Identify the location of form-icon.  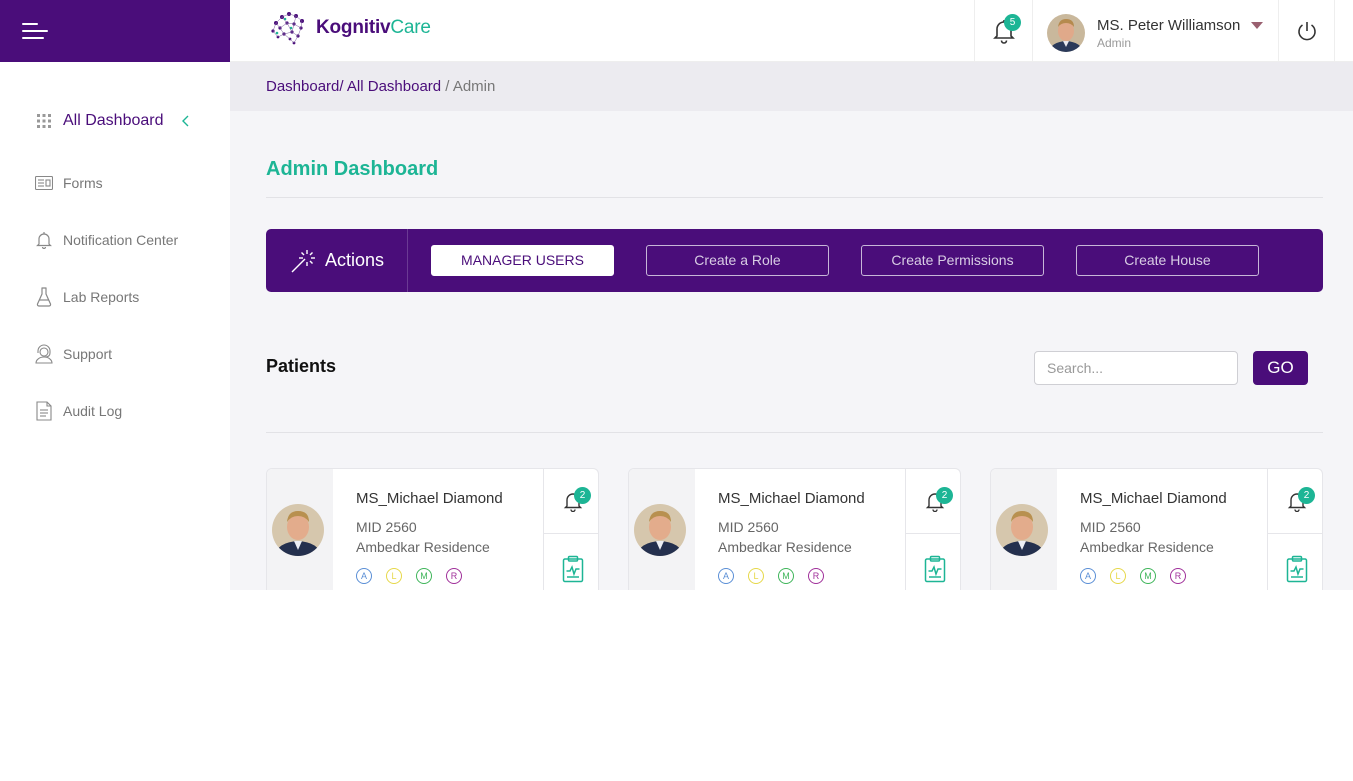
(44, 183).